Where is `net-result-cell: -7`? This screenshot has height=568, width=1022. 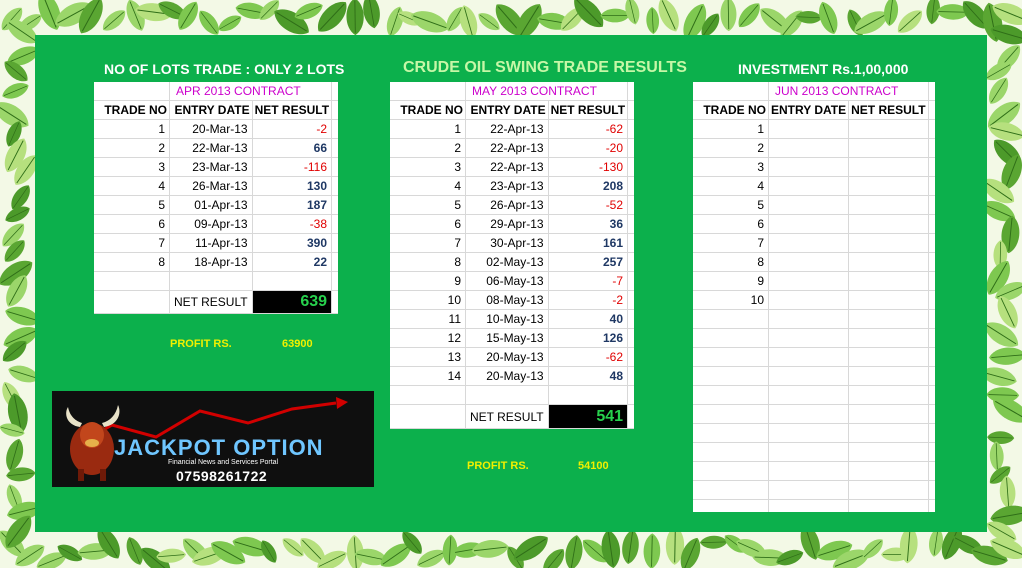 net-result-cell: -7 is located at coordinates (588, 281).